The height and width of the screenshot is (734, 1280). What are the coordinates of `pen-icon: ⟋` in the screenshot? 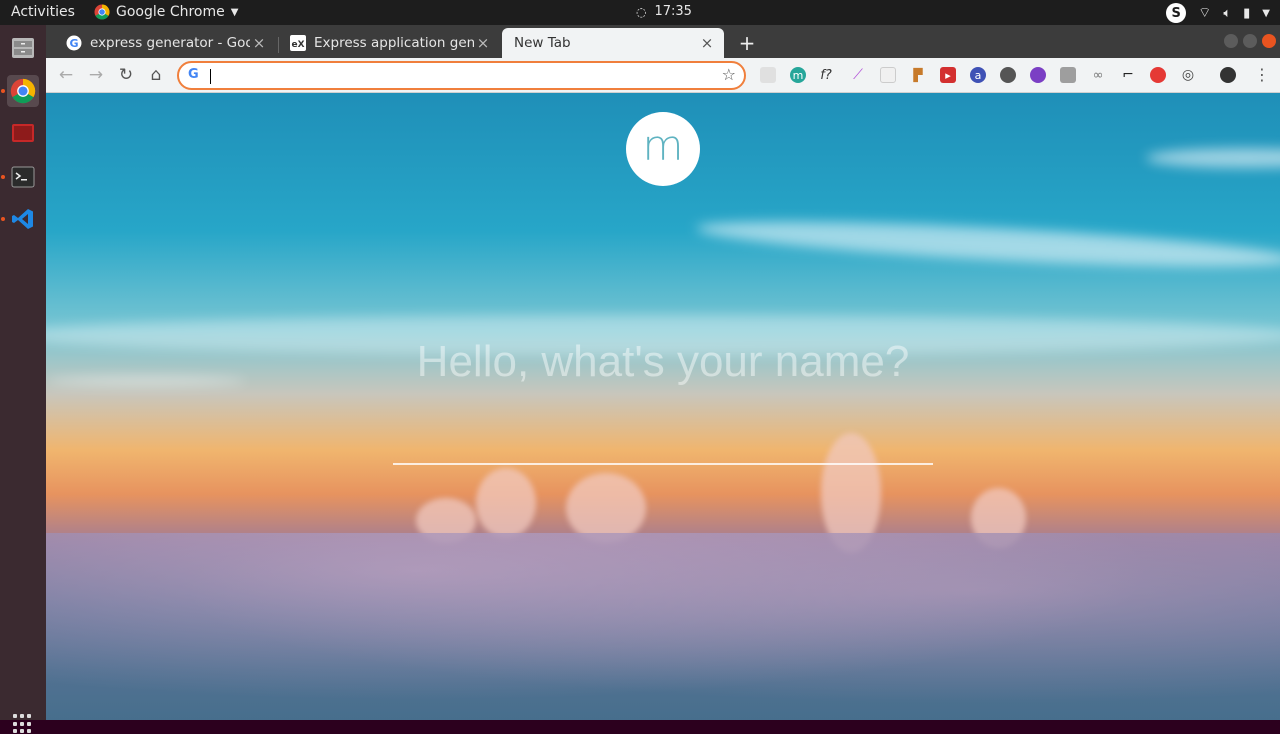 It's located at (858, 75).